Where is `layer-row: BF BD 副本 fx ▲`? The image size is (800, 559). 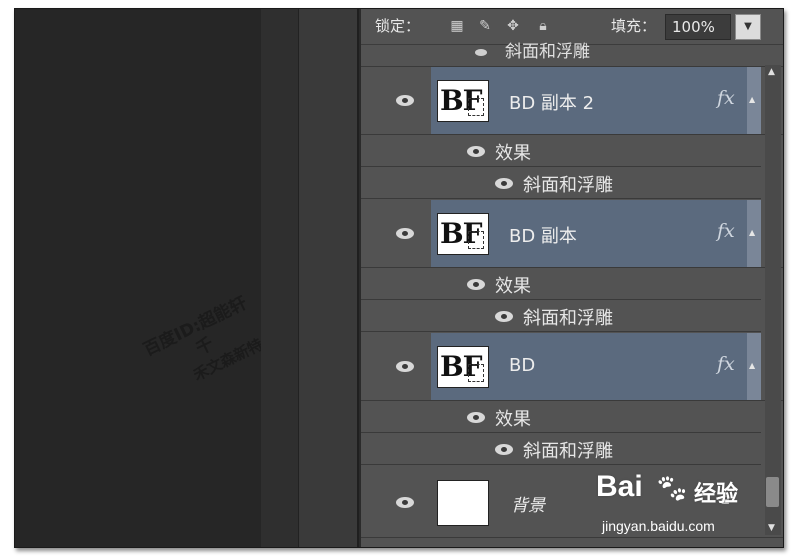
layer-row: BF BD 副本 fx ▲ is located at coordinates (572, 234).